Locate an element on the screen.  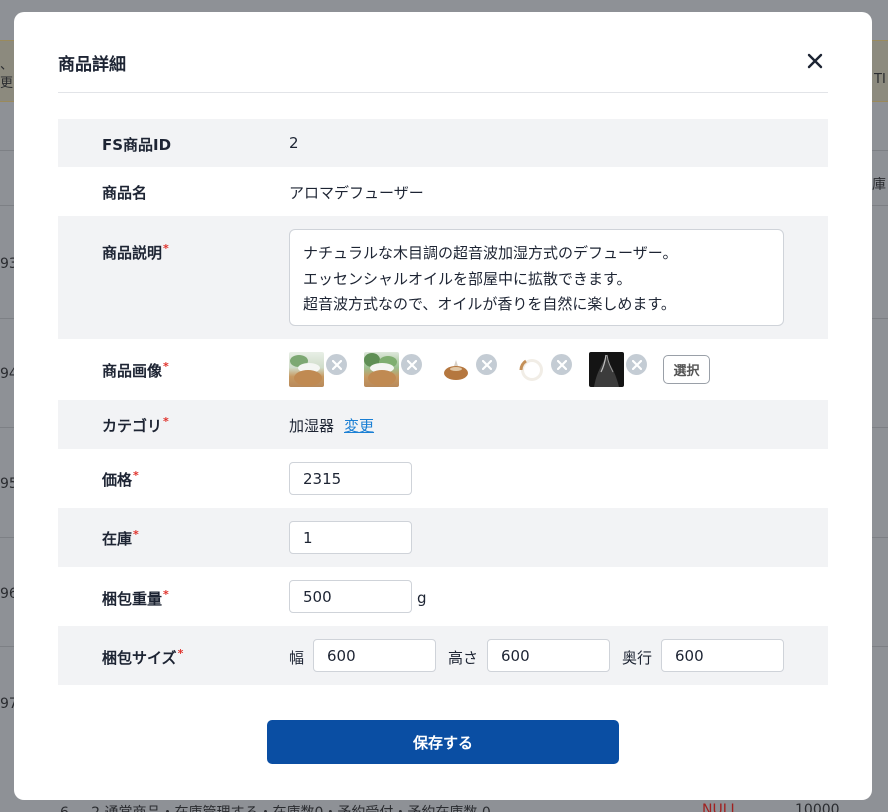
images-label-text: 商品画像 is located at coordinates (132, 371).